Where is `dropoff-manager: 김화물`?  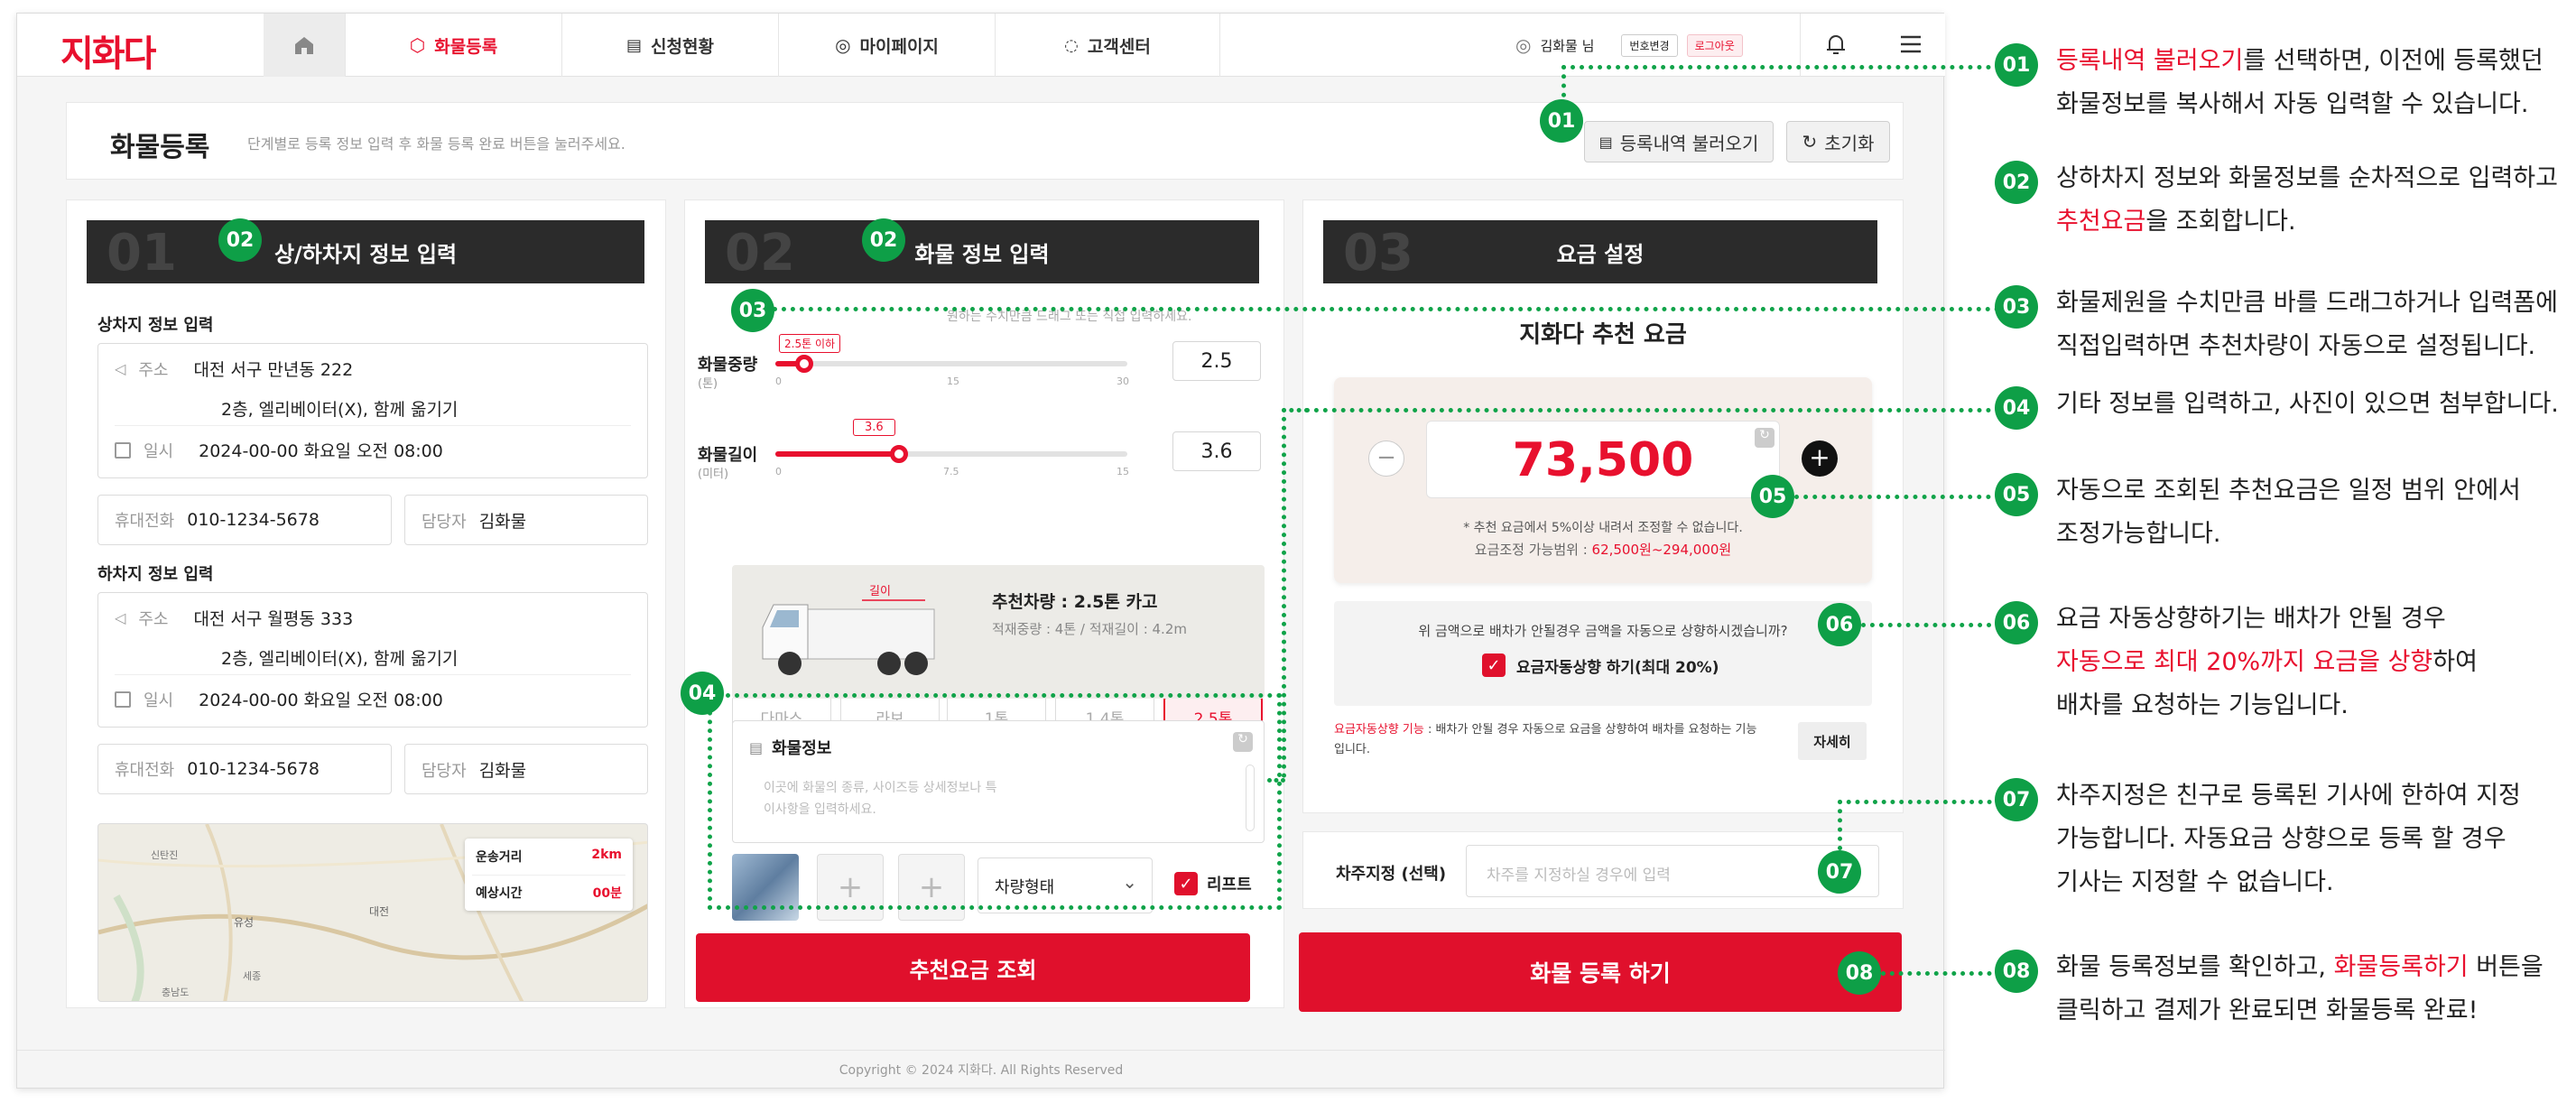 dropoff-manager: 김화물 is located at coordinates (502, 771).